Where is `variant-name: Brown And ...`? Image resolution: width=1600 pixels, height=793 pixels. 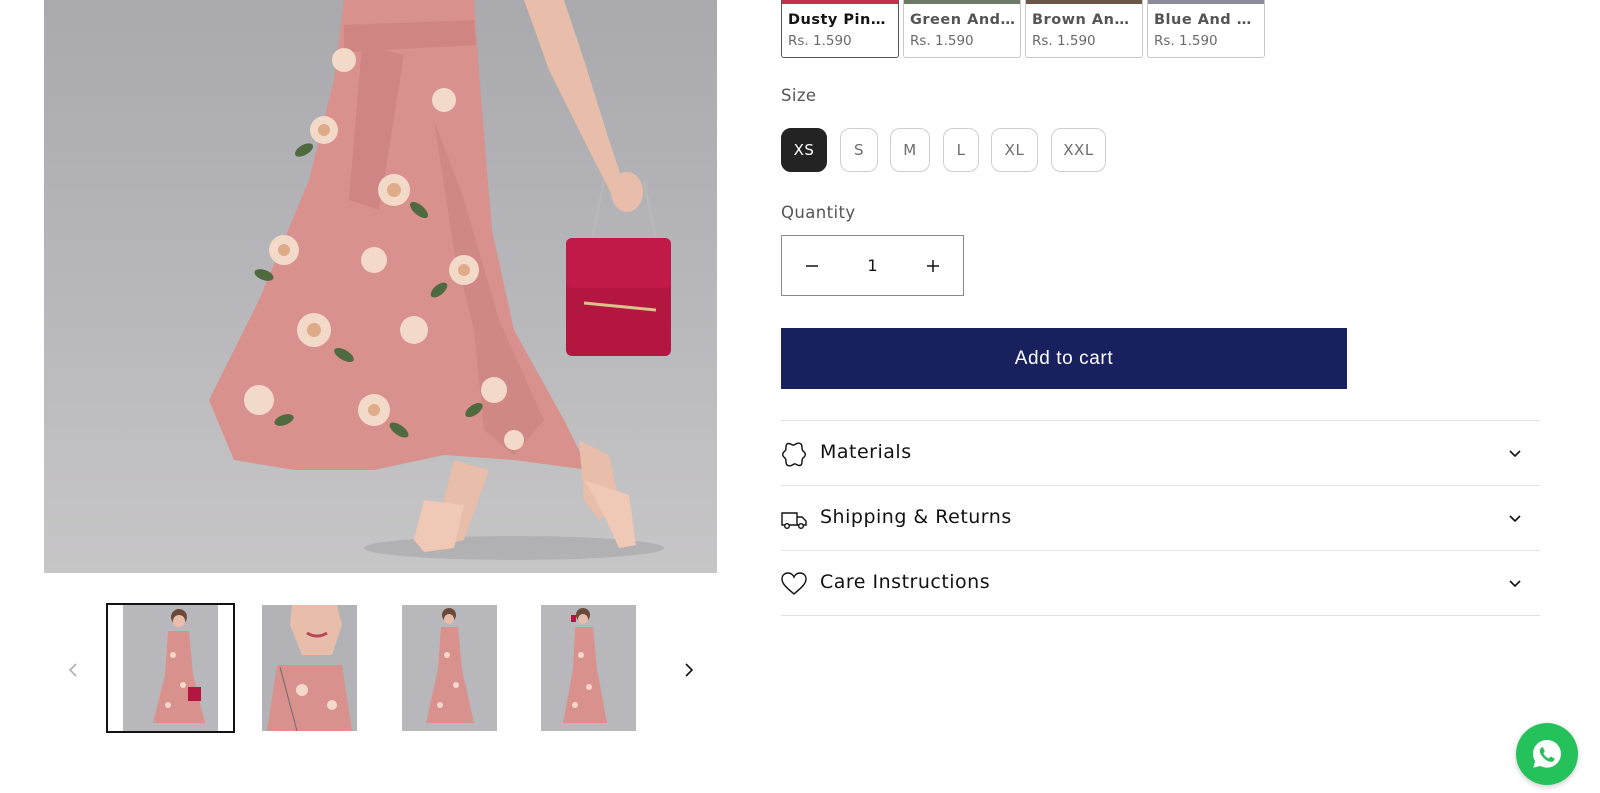
variant-name: Brown And ... is located at coordinates (1085, 20).